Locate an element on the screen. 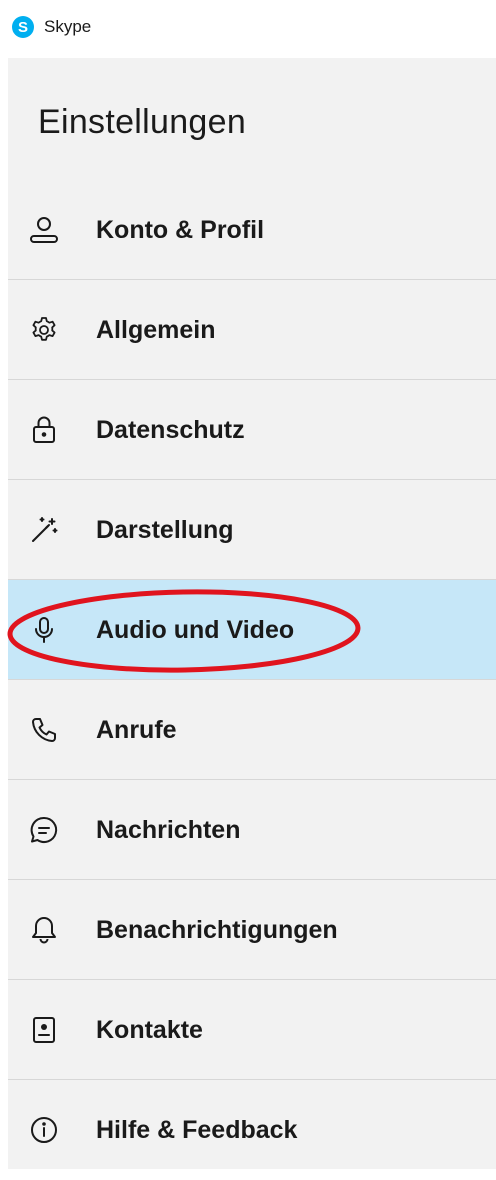  settings-item-label: Datenschutz is located at coordinates (170, 429).